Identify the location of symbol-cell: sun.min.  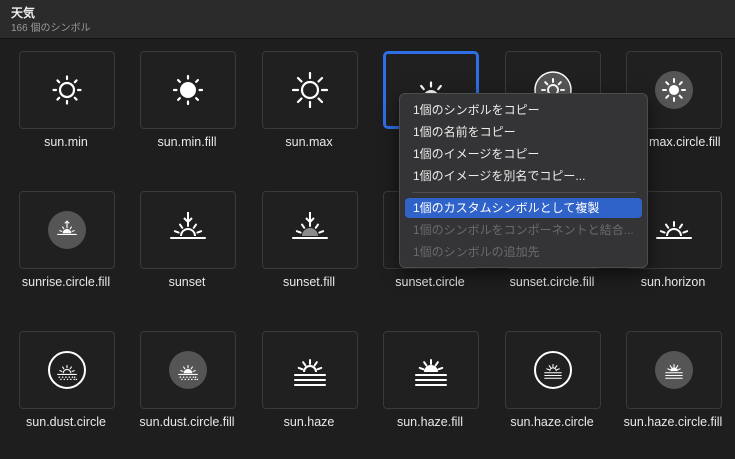
(61, 109).